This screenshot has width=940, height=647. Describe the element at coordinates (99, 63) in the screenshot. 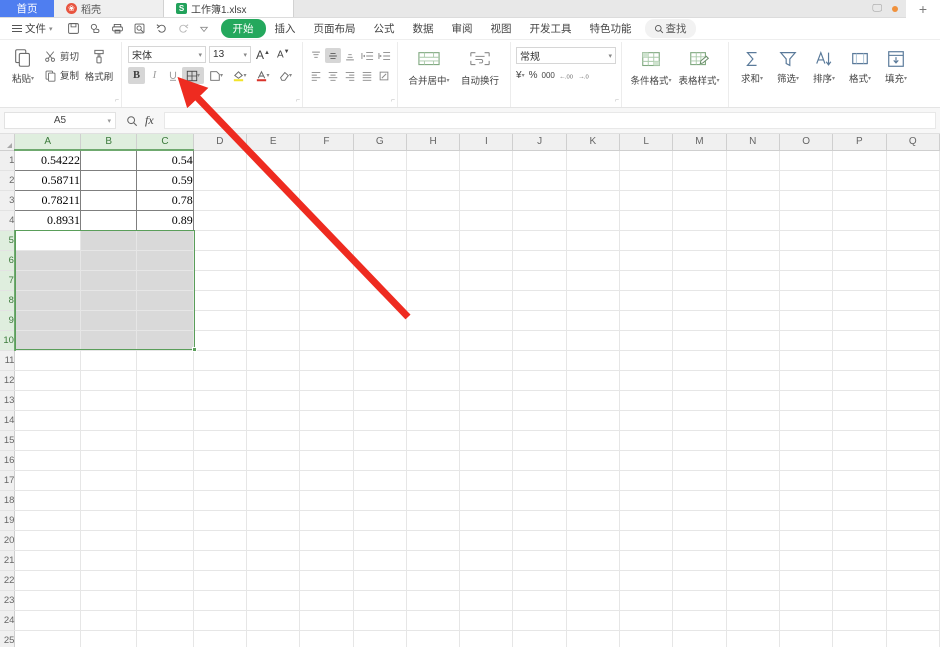

I see `format-painter-button: 格式刷` at that location.